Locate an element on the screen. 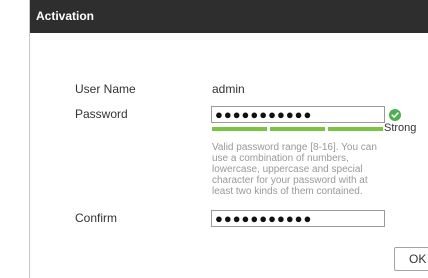 This screenshot has width=428, height=278. ok-button: OK is located at coordinates (411, 259).